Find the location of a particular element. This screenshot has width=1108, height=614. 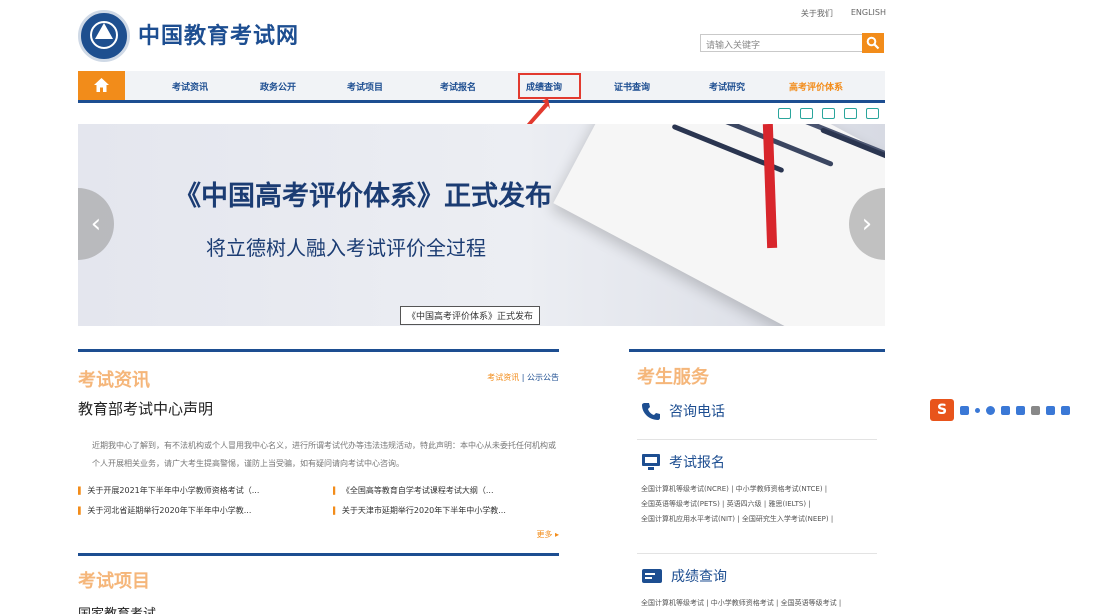

nav-item-registration: 考试报名 is located at coordinates (458, 86).